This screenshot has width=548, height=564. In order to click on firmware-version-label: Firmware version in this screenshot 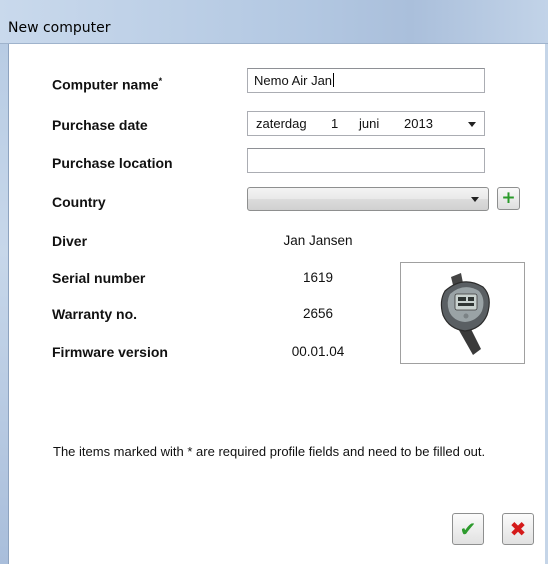, I will do `click(110, 352)`.